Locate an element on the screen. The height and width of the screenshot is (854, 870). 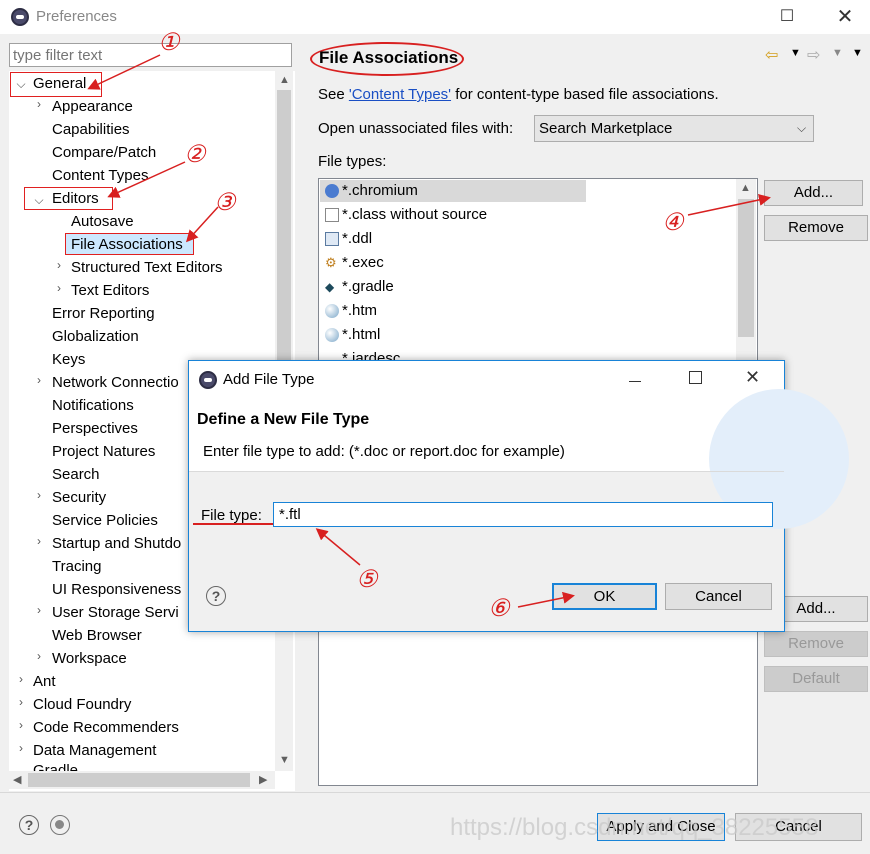
annotation-6: ⑥ is located at coordinates (499, 608).